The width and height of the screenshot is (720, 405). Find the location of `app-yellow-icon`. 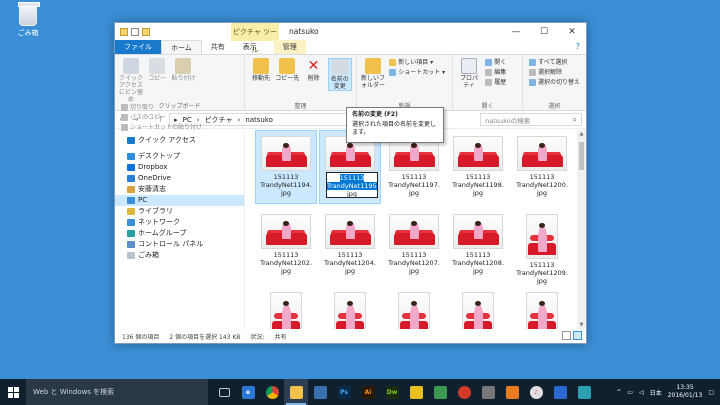

app-yellow-icon is located at coordinates (416, 392).